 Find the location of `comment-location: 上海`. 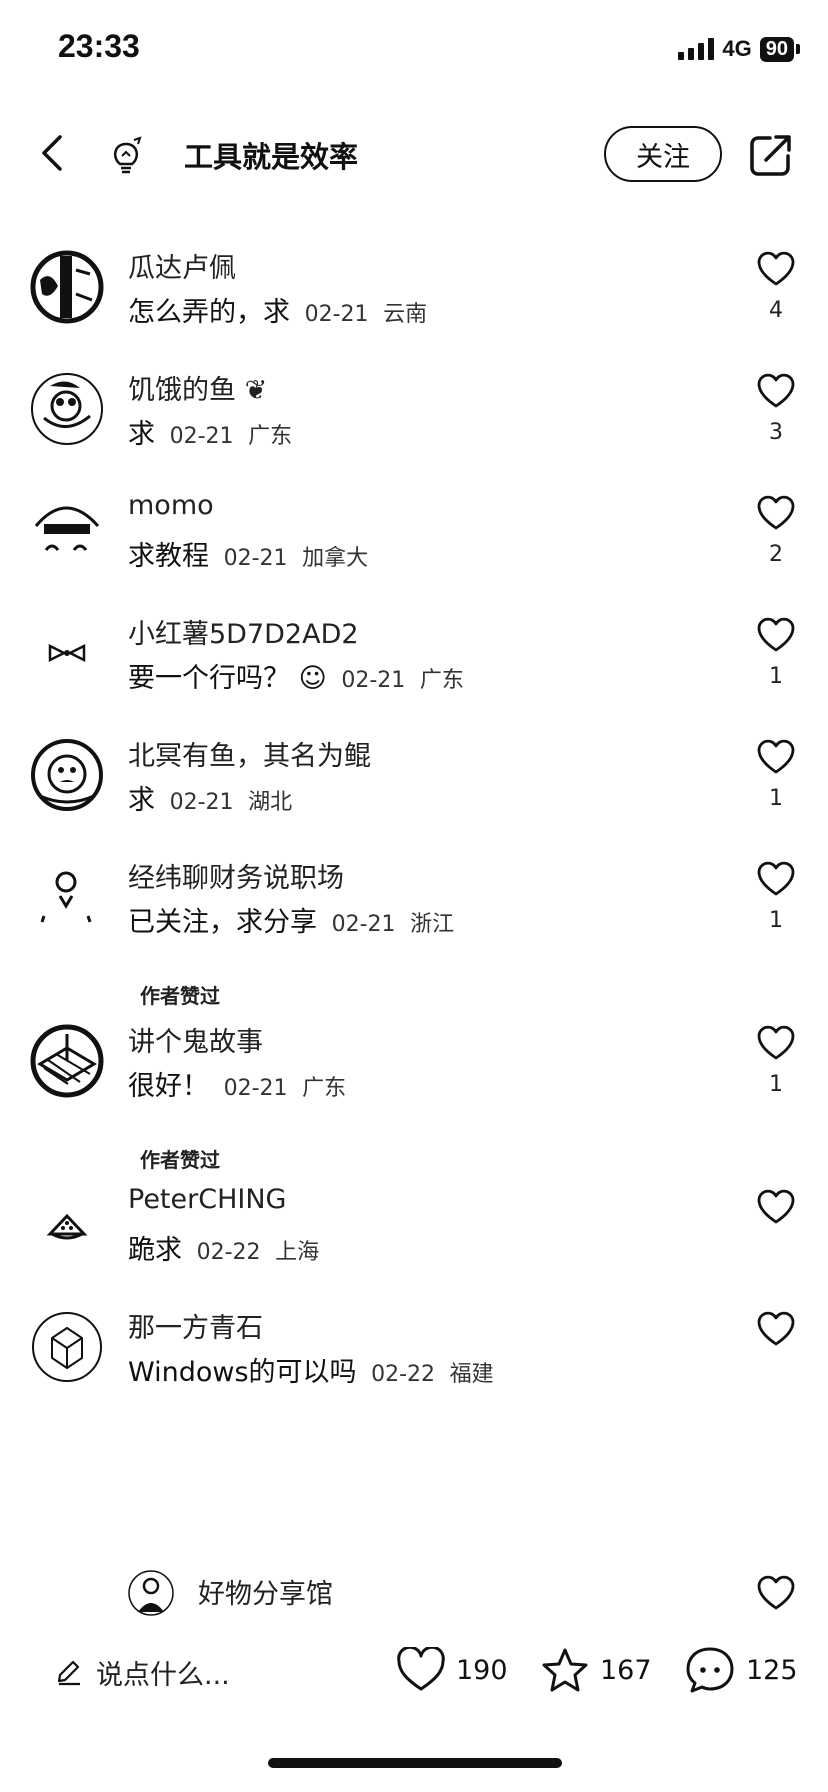

comment-location: 上海 is located at coordinates (297, 1252).